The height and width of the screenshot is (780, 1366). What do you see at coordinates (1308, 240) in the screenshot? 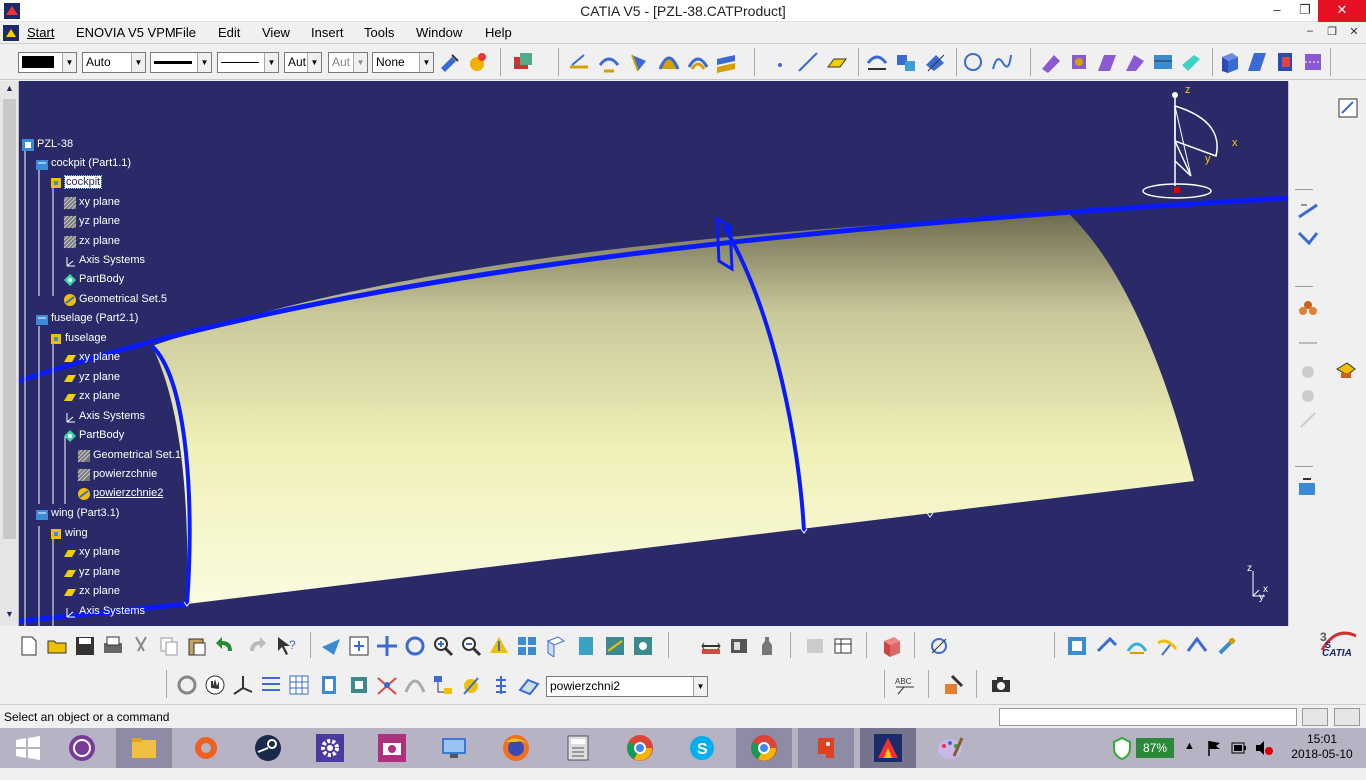
I see `measure-item-icon` at bounding box center [1308, 240].